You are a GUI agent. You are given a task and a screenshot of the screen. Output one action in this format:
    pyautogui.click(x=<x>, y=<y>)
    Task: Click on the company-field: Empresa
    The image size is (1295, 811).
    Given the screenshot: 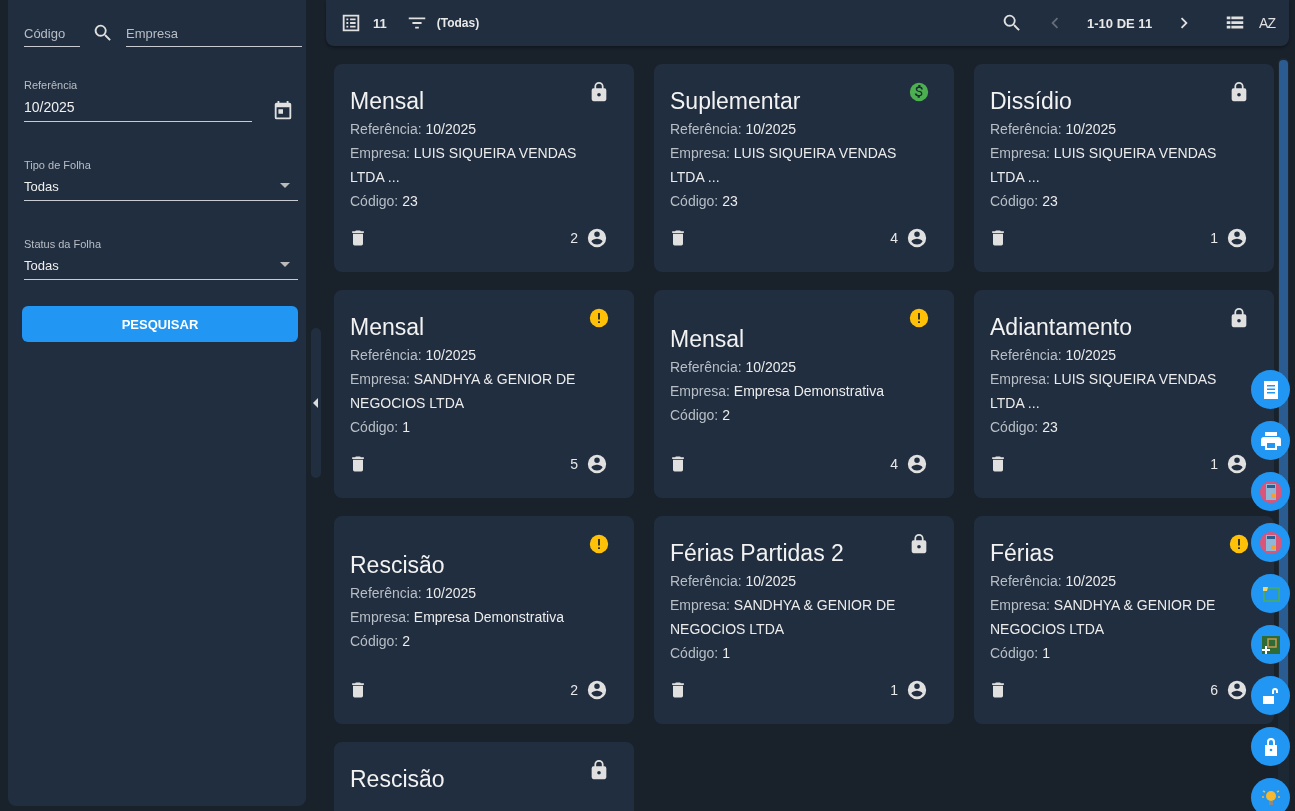 What is the action you would take?
    pyautogui.click(x=214, y=34)
    